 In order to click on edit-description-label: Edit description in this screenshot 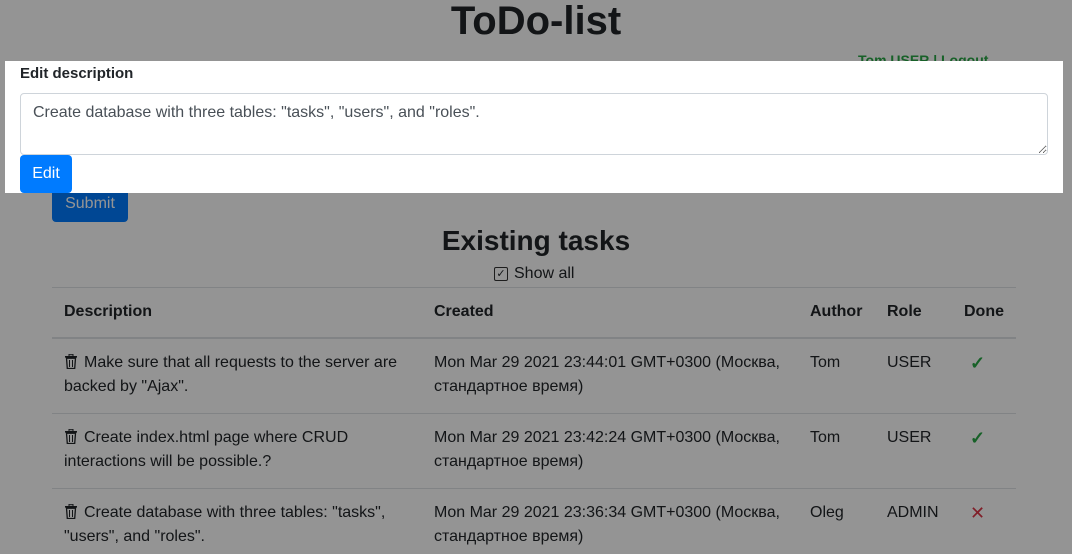, I will do `click(77, 73)`.